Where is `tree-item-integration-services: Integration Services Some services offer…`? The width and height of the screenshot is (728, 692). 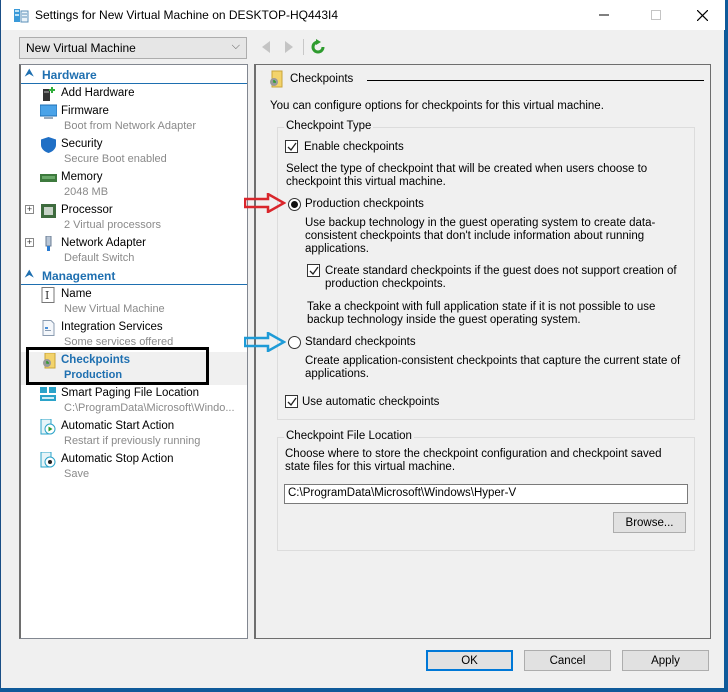 tree-item-integration-services: Integration Services Some services offer… is located at coordinates (134, 335).